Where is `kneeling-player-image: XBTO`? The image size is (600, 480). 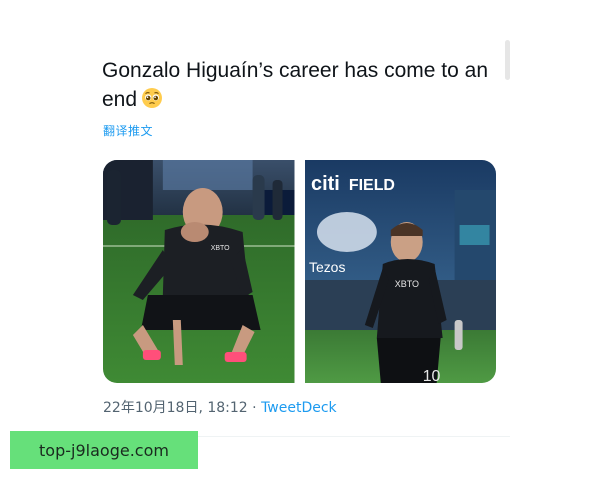 kneeling-player-image: XBTO is located at coordinates (199, 271).